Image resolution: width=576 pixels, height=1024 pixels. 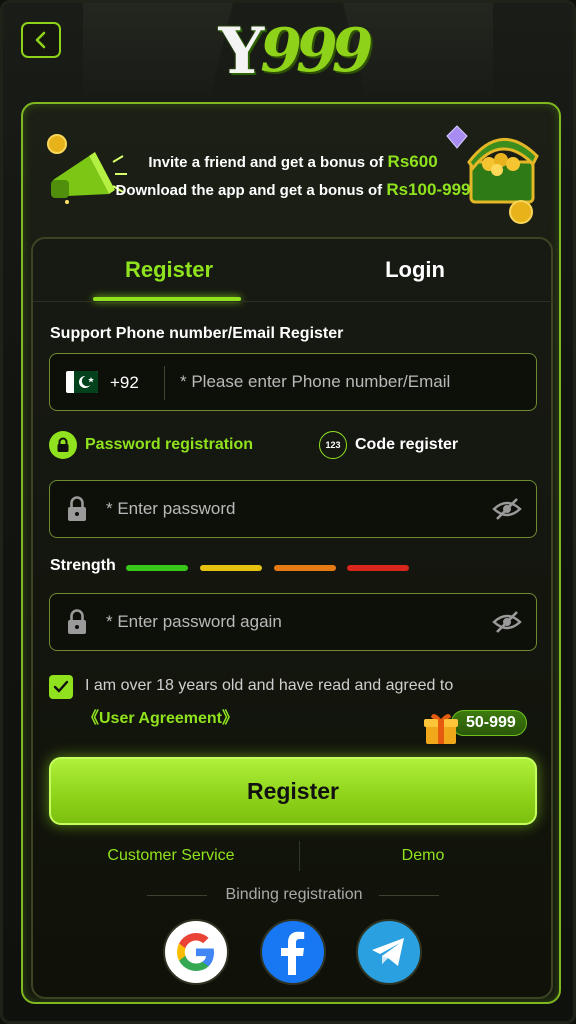 I want to click on demo-link: Demo, so click(x=423, y=856).